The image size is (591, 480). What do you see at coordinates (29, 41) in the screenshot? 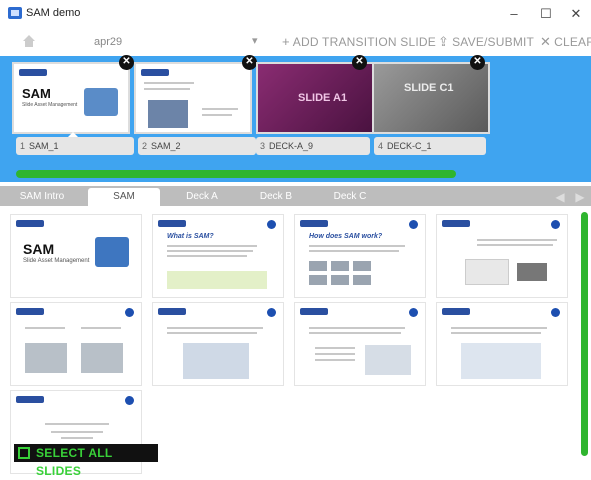
I see `home-icon` at bounding box center [29, 41].